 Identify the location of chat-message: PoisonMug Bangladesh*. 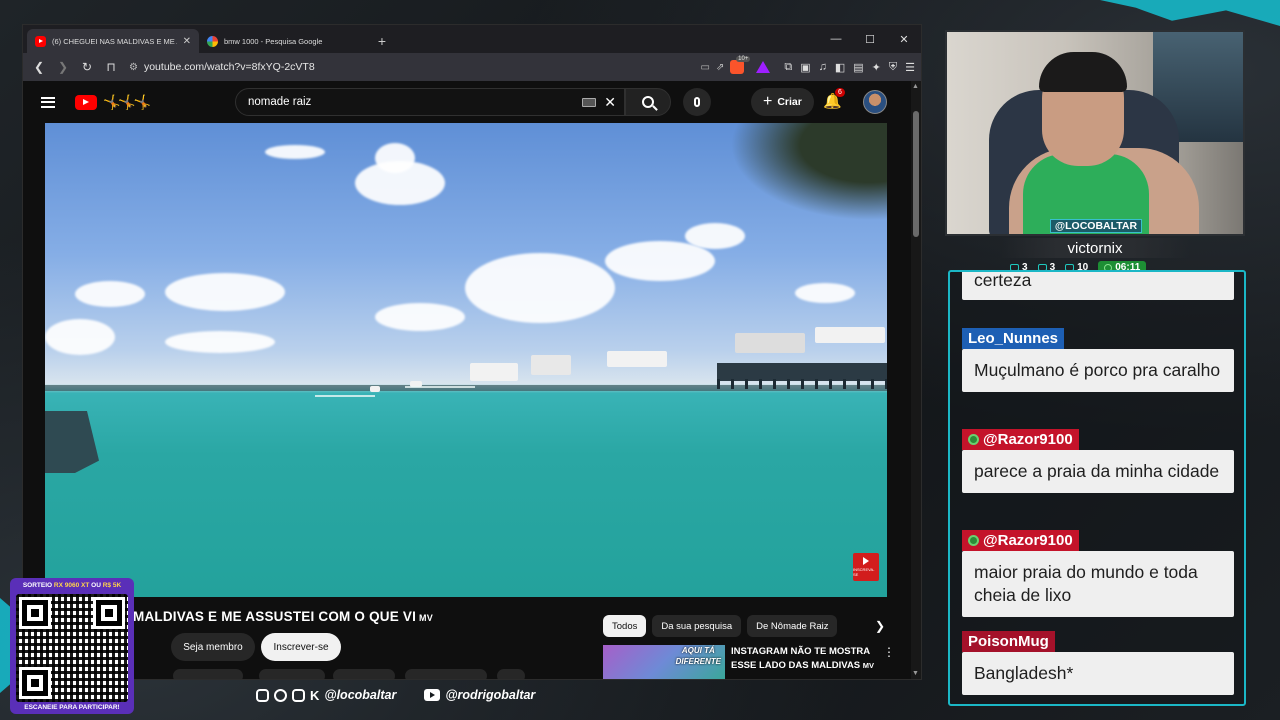
(1098, 663).